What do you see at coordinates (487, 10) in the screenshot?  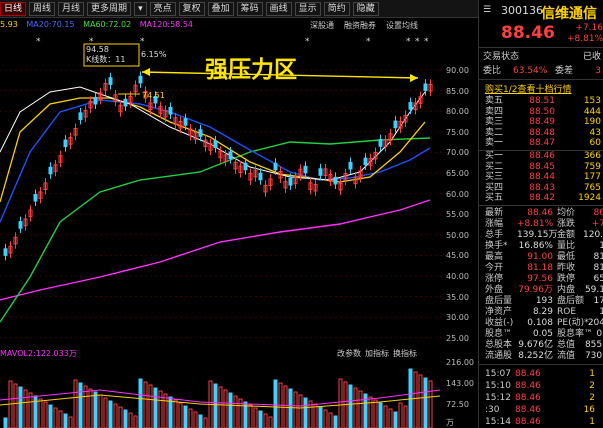 I see `menu-icon: ☰` at bounding box center [487, 10].